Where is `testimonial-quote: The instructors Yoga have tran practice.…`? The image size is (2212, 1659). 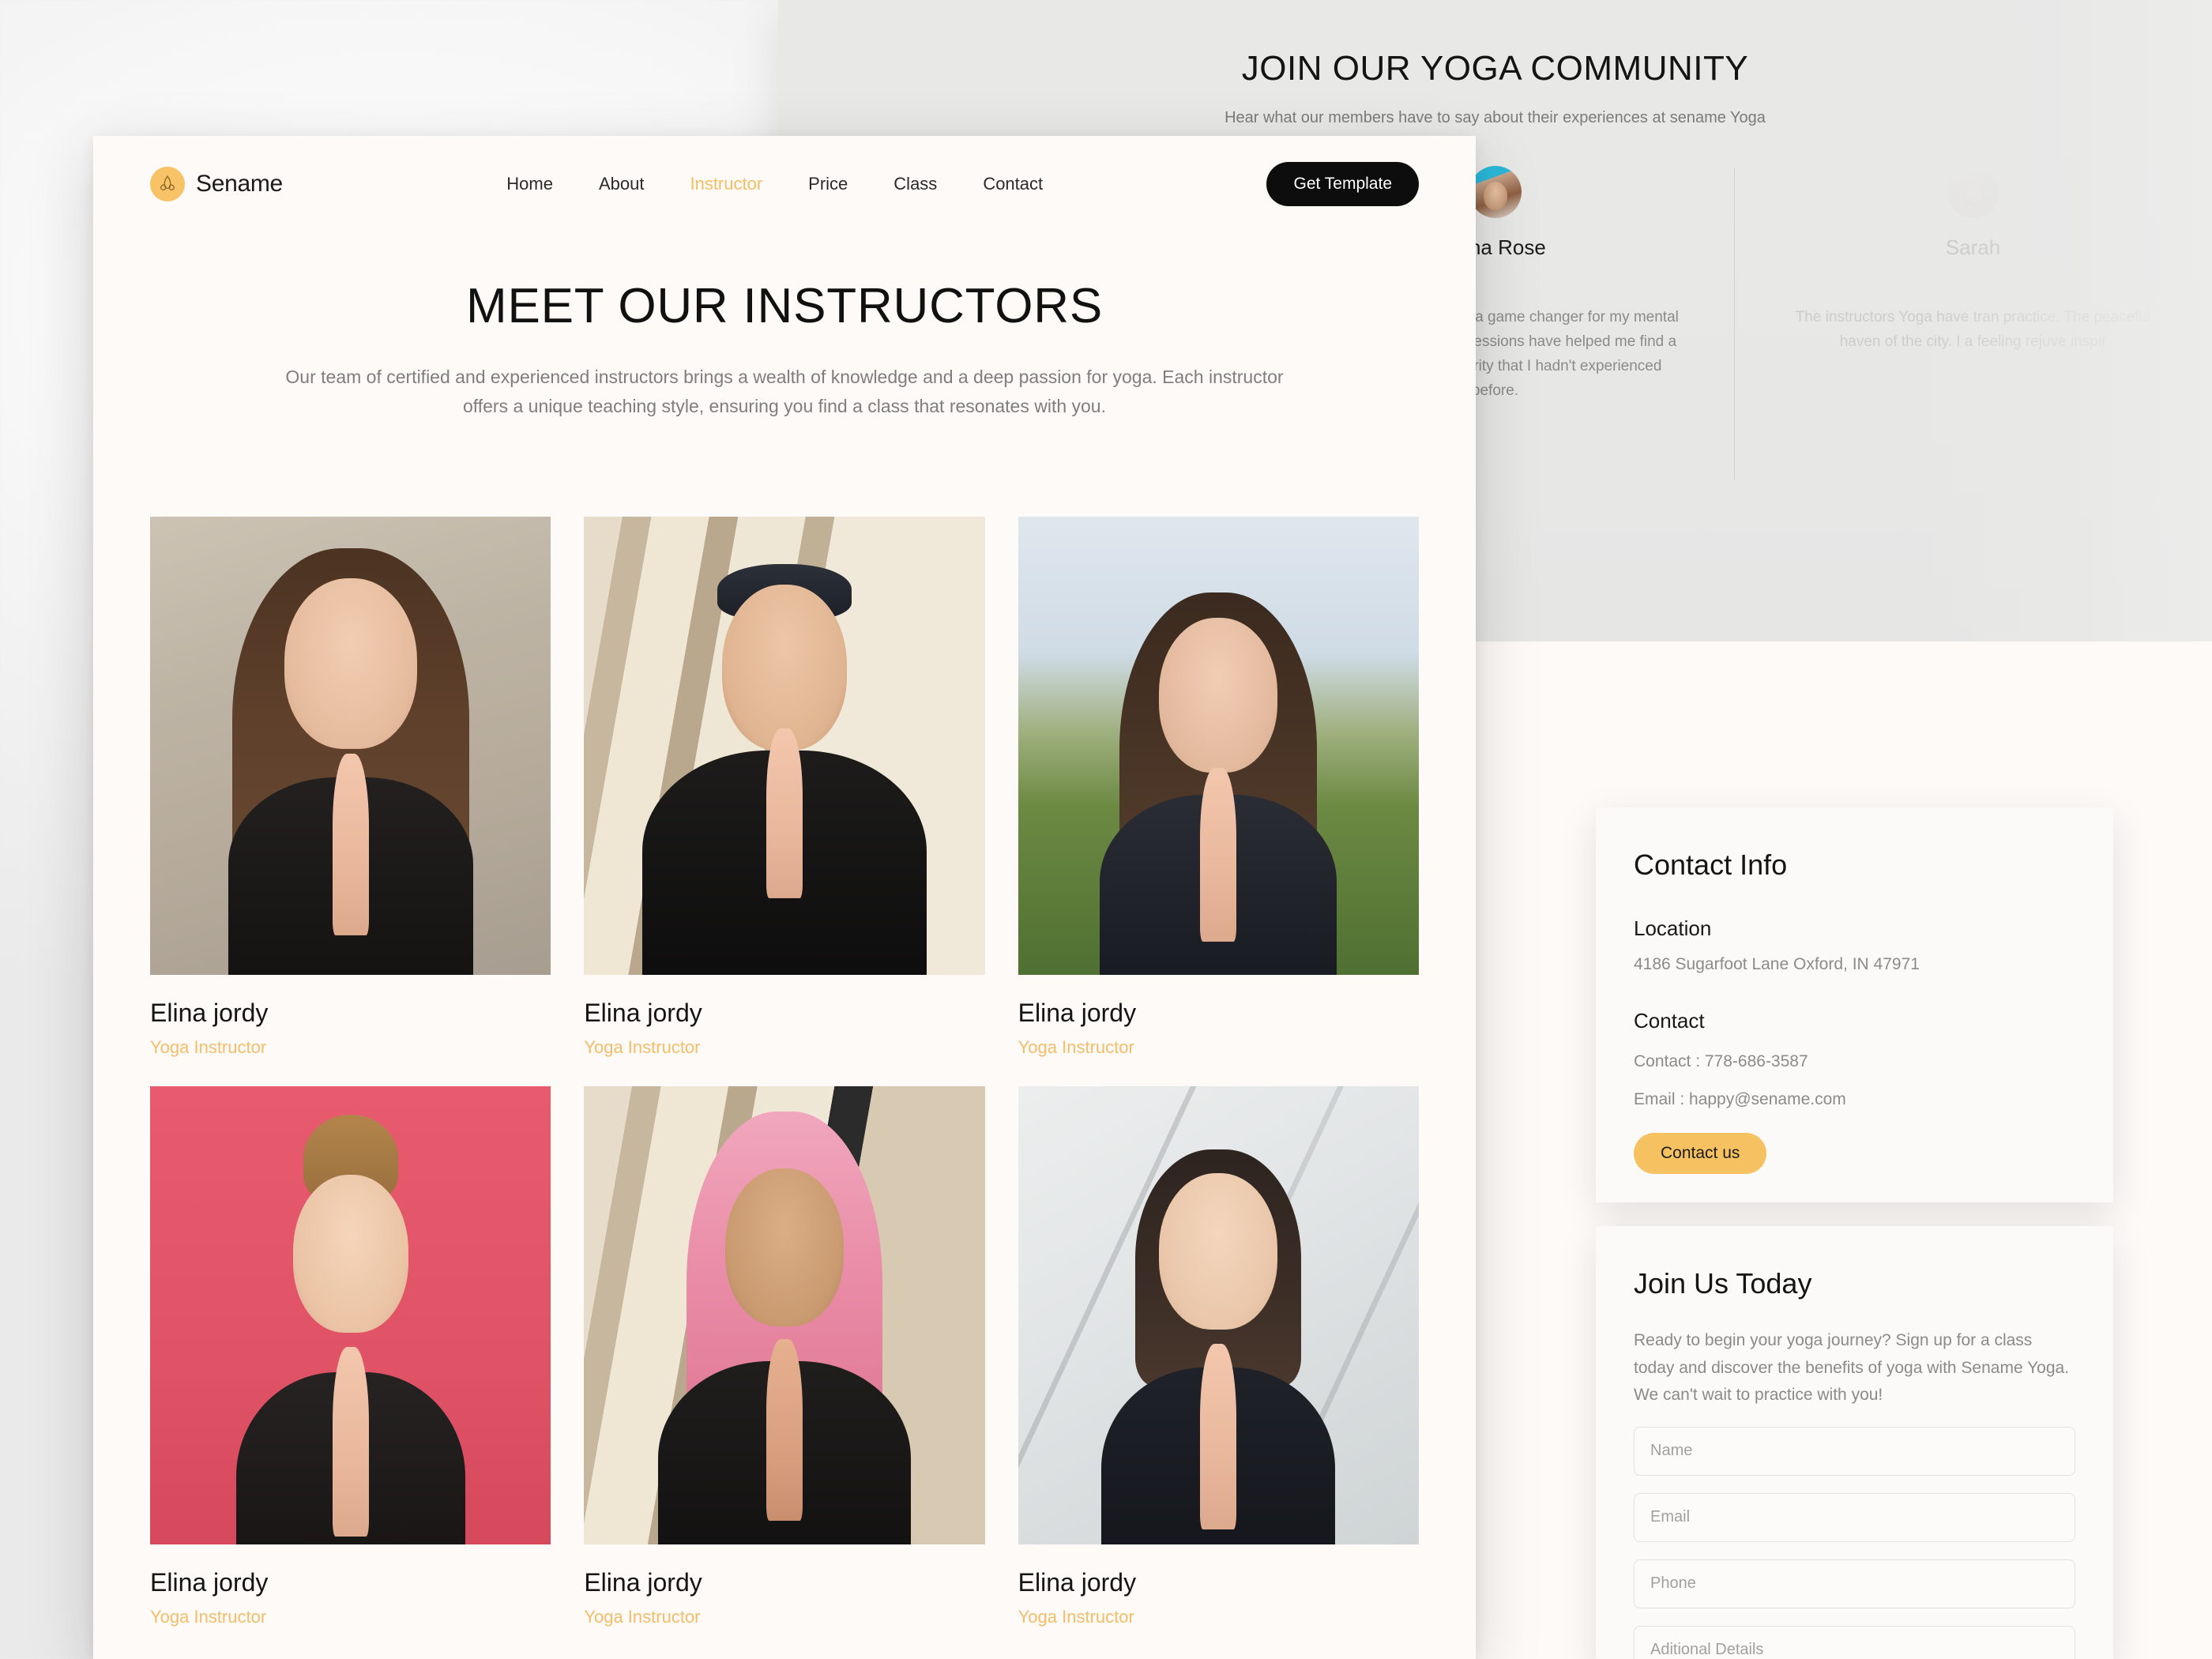
testimonial-quote: The instructors Yoga have tran practice.… is located at coordinates (1973, 329).